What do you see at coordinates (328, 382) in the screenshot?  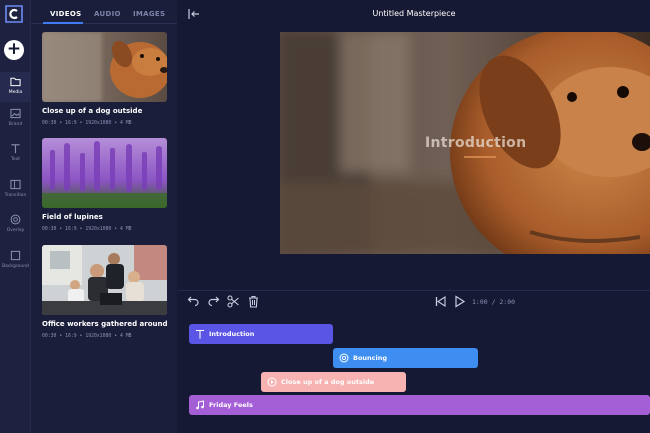 I see `clip-label: Close up of a dog outside` at bounding box center [328, 382].